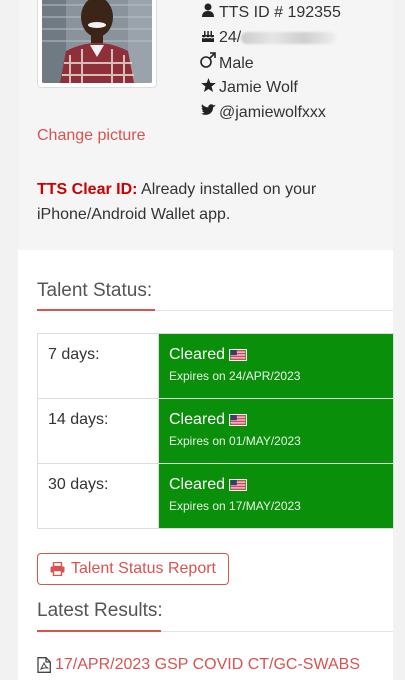 Image resolution: width=405 pixels, height=680 pixels. Describe the element at coordinates (9, 340) in the screenshot. I see `left-margin` at that location.